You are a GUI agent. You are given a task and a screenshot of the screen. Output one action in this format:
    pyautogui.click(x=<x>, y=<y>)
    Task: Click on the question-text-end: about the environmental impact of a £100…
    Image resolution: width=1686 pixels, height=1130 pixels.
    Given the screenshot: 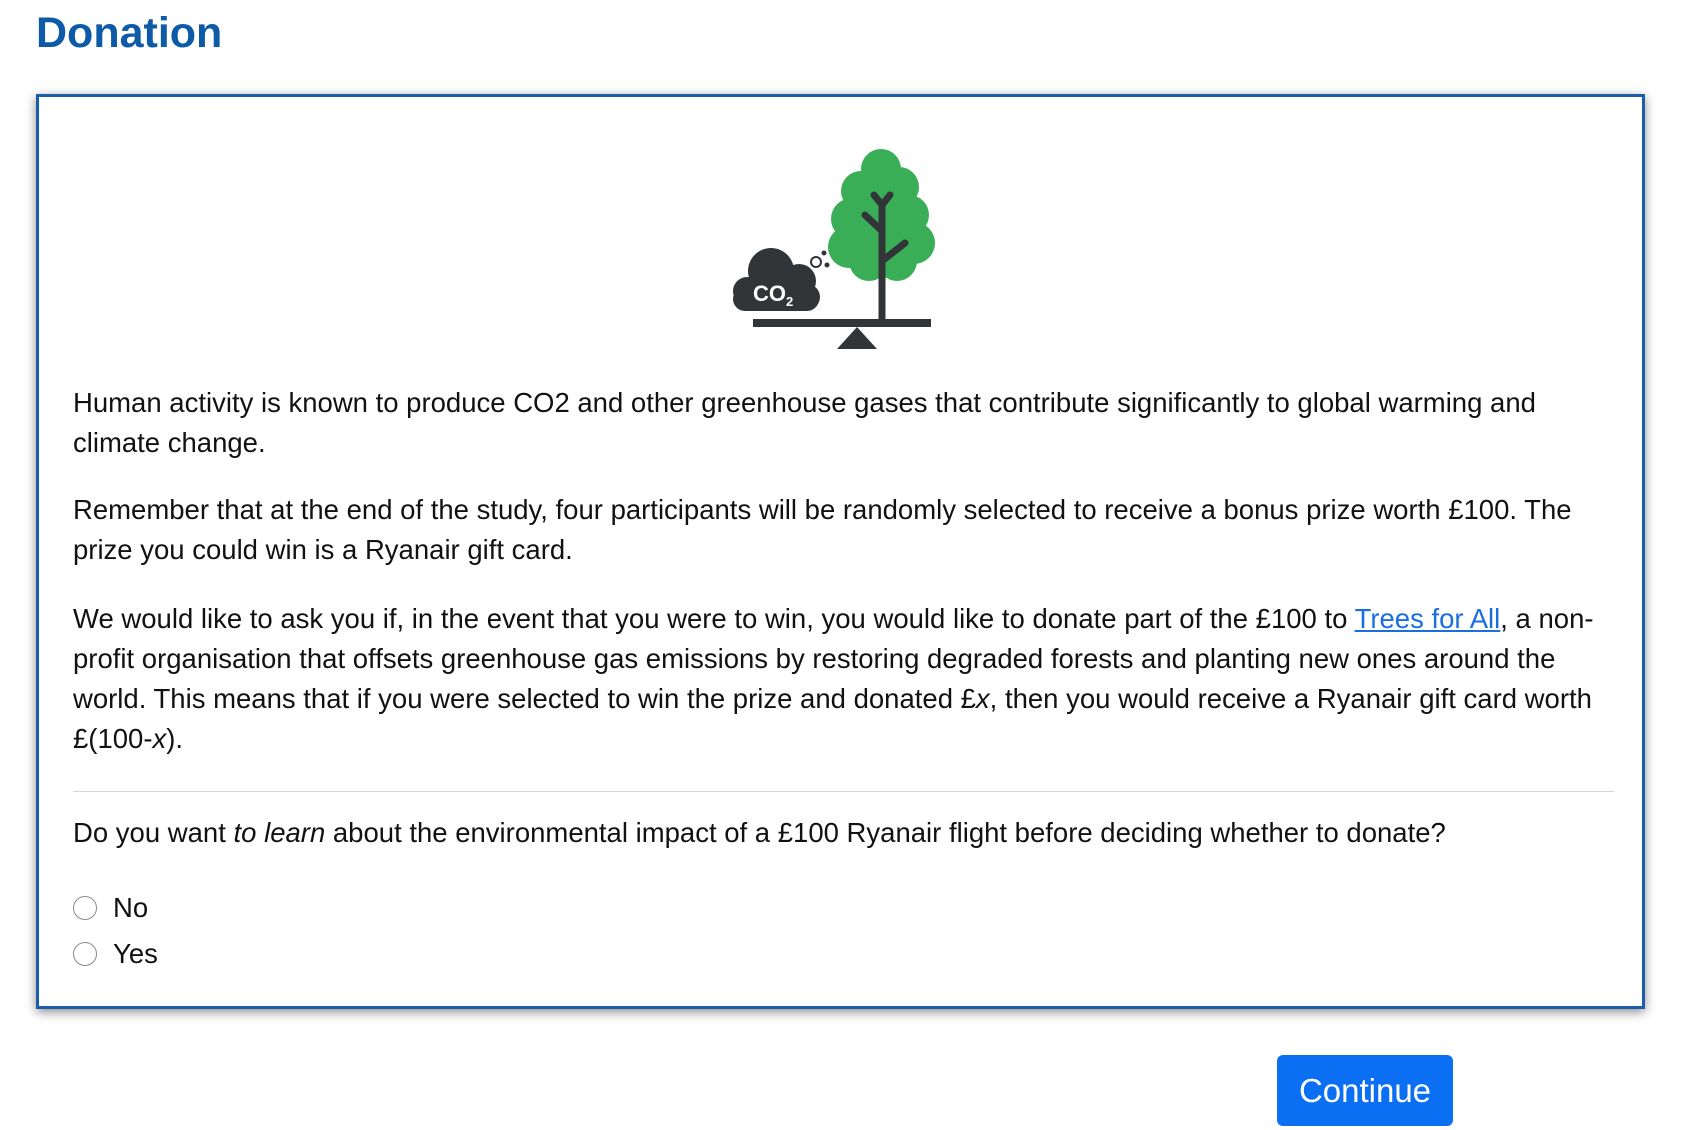 What is the action you would take?
    pyautogui.click(x=885, y=832)
    